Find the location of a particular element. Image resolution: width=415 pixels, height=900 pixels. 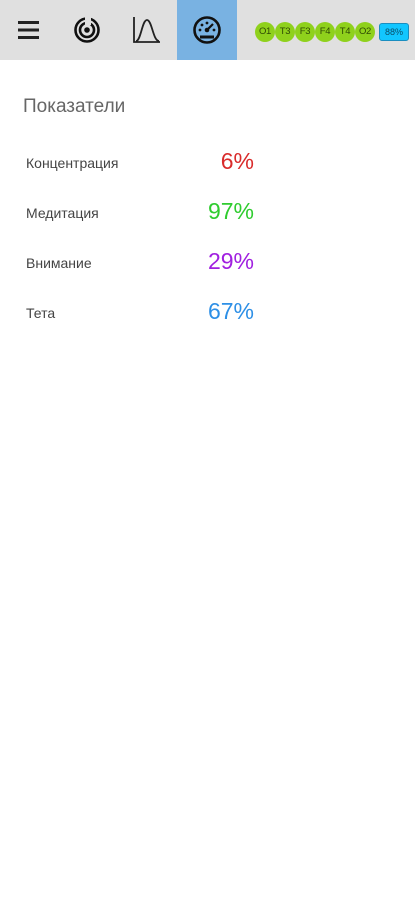

electrode-status: O1 T3 F3 F4 T4 O2 88% is located at coordinates (332, 32).